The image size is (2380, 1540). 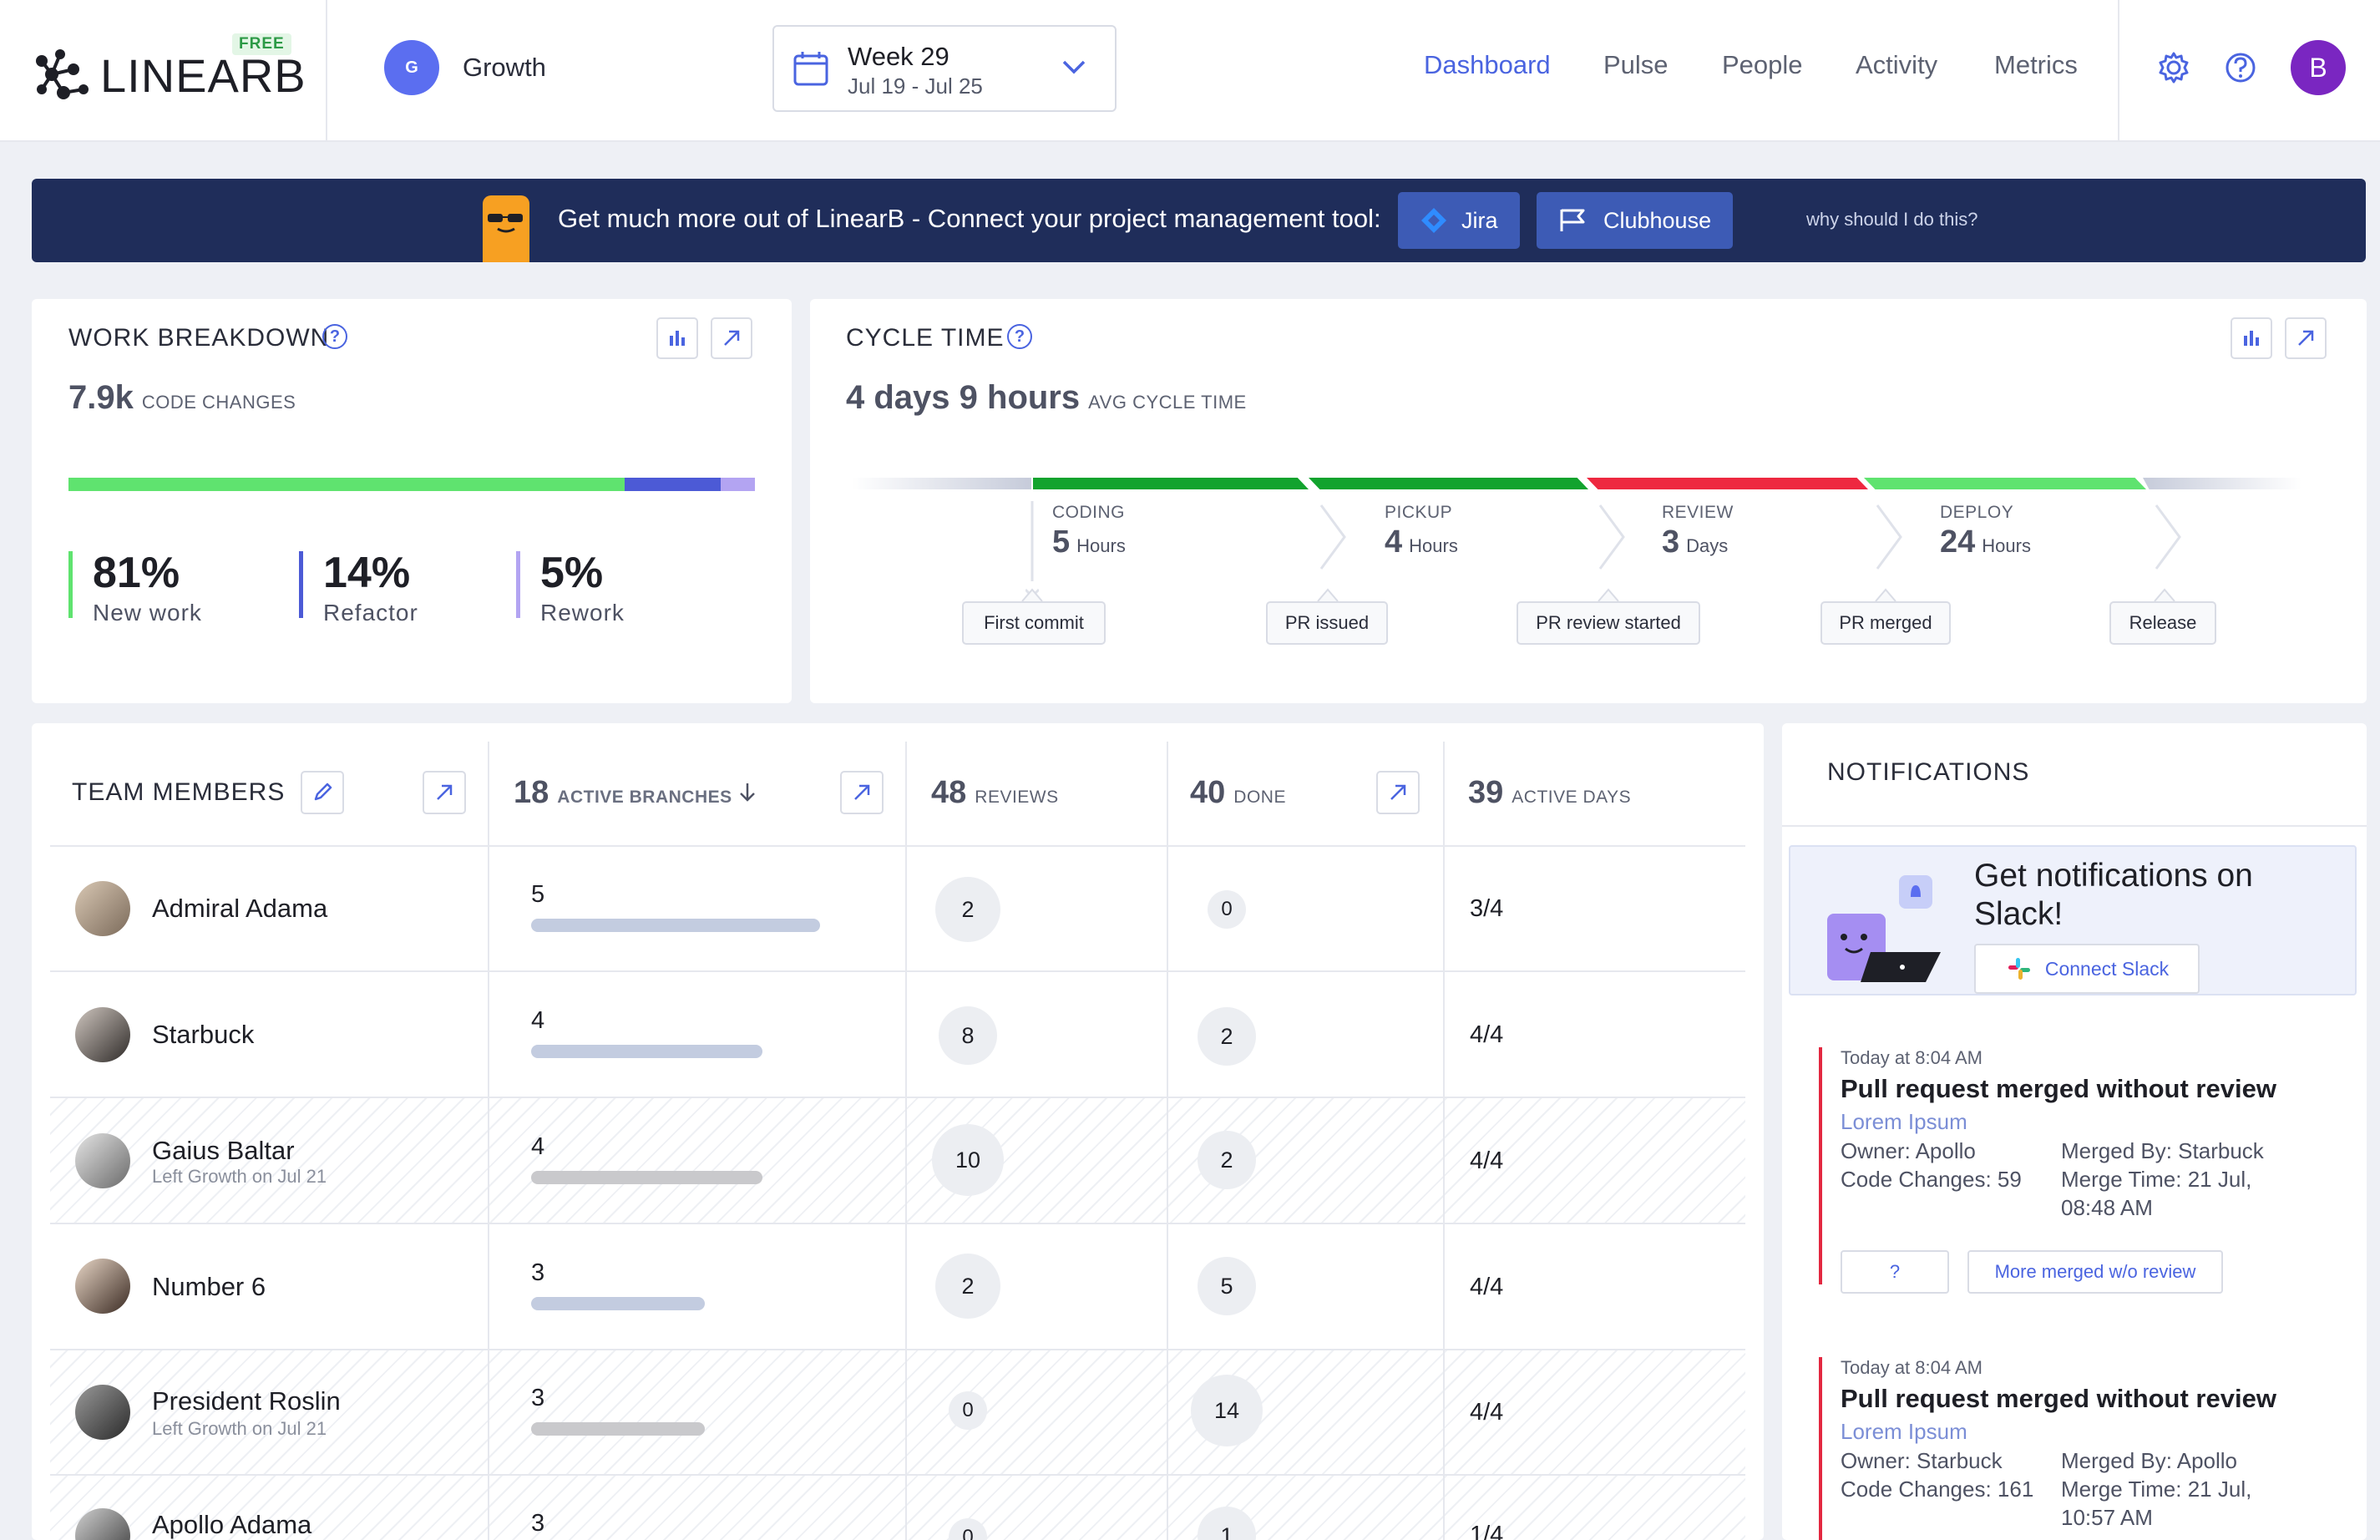 What do you see at coordinates (1884, 929) in the screenshot?
I see `slack-illustration` at bounding box center [1884, 929].